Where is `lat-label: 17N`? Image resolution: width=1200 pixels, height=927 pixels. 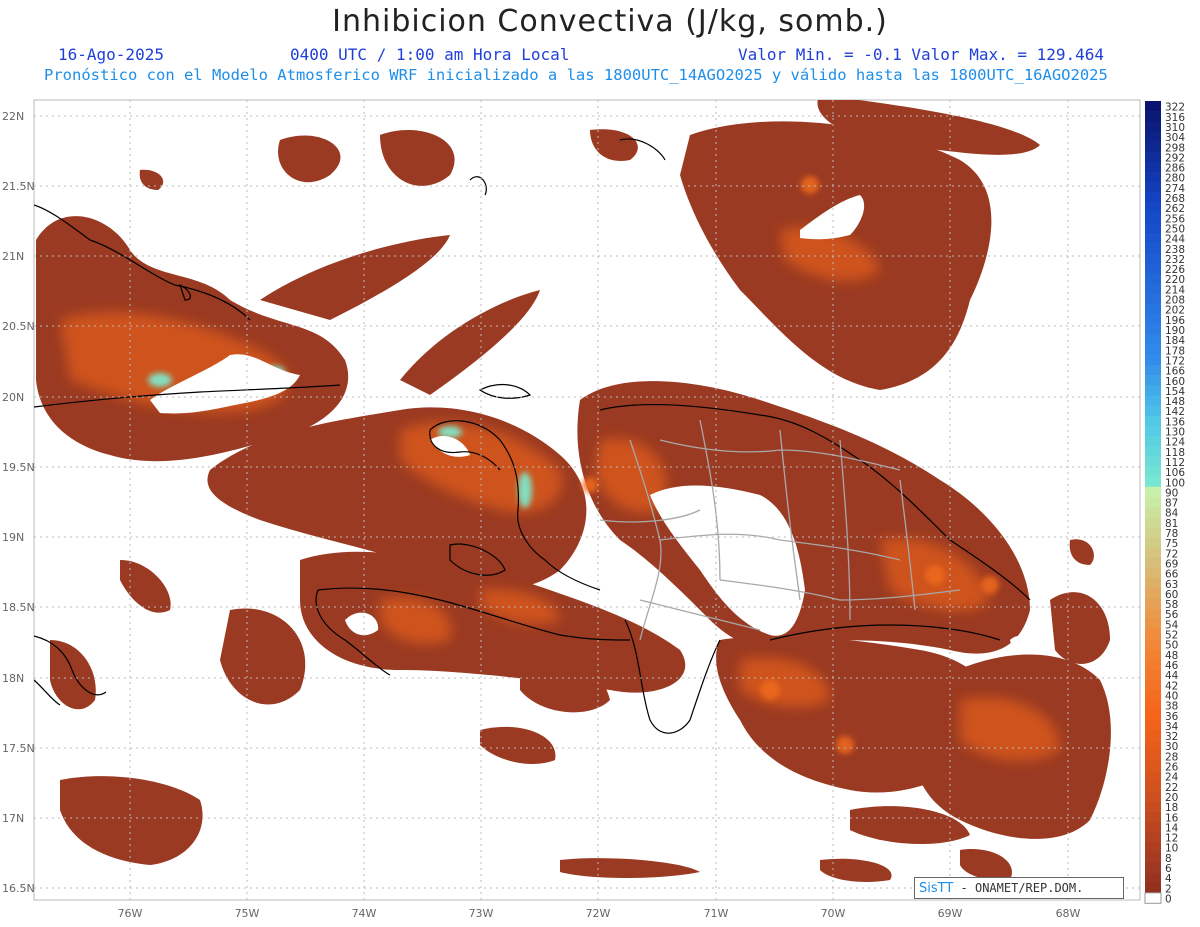 lat-label: 17N is located at coordinates (13, 818).